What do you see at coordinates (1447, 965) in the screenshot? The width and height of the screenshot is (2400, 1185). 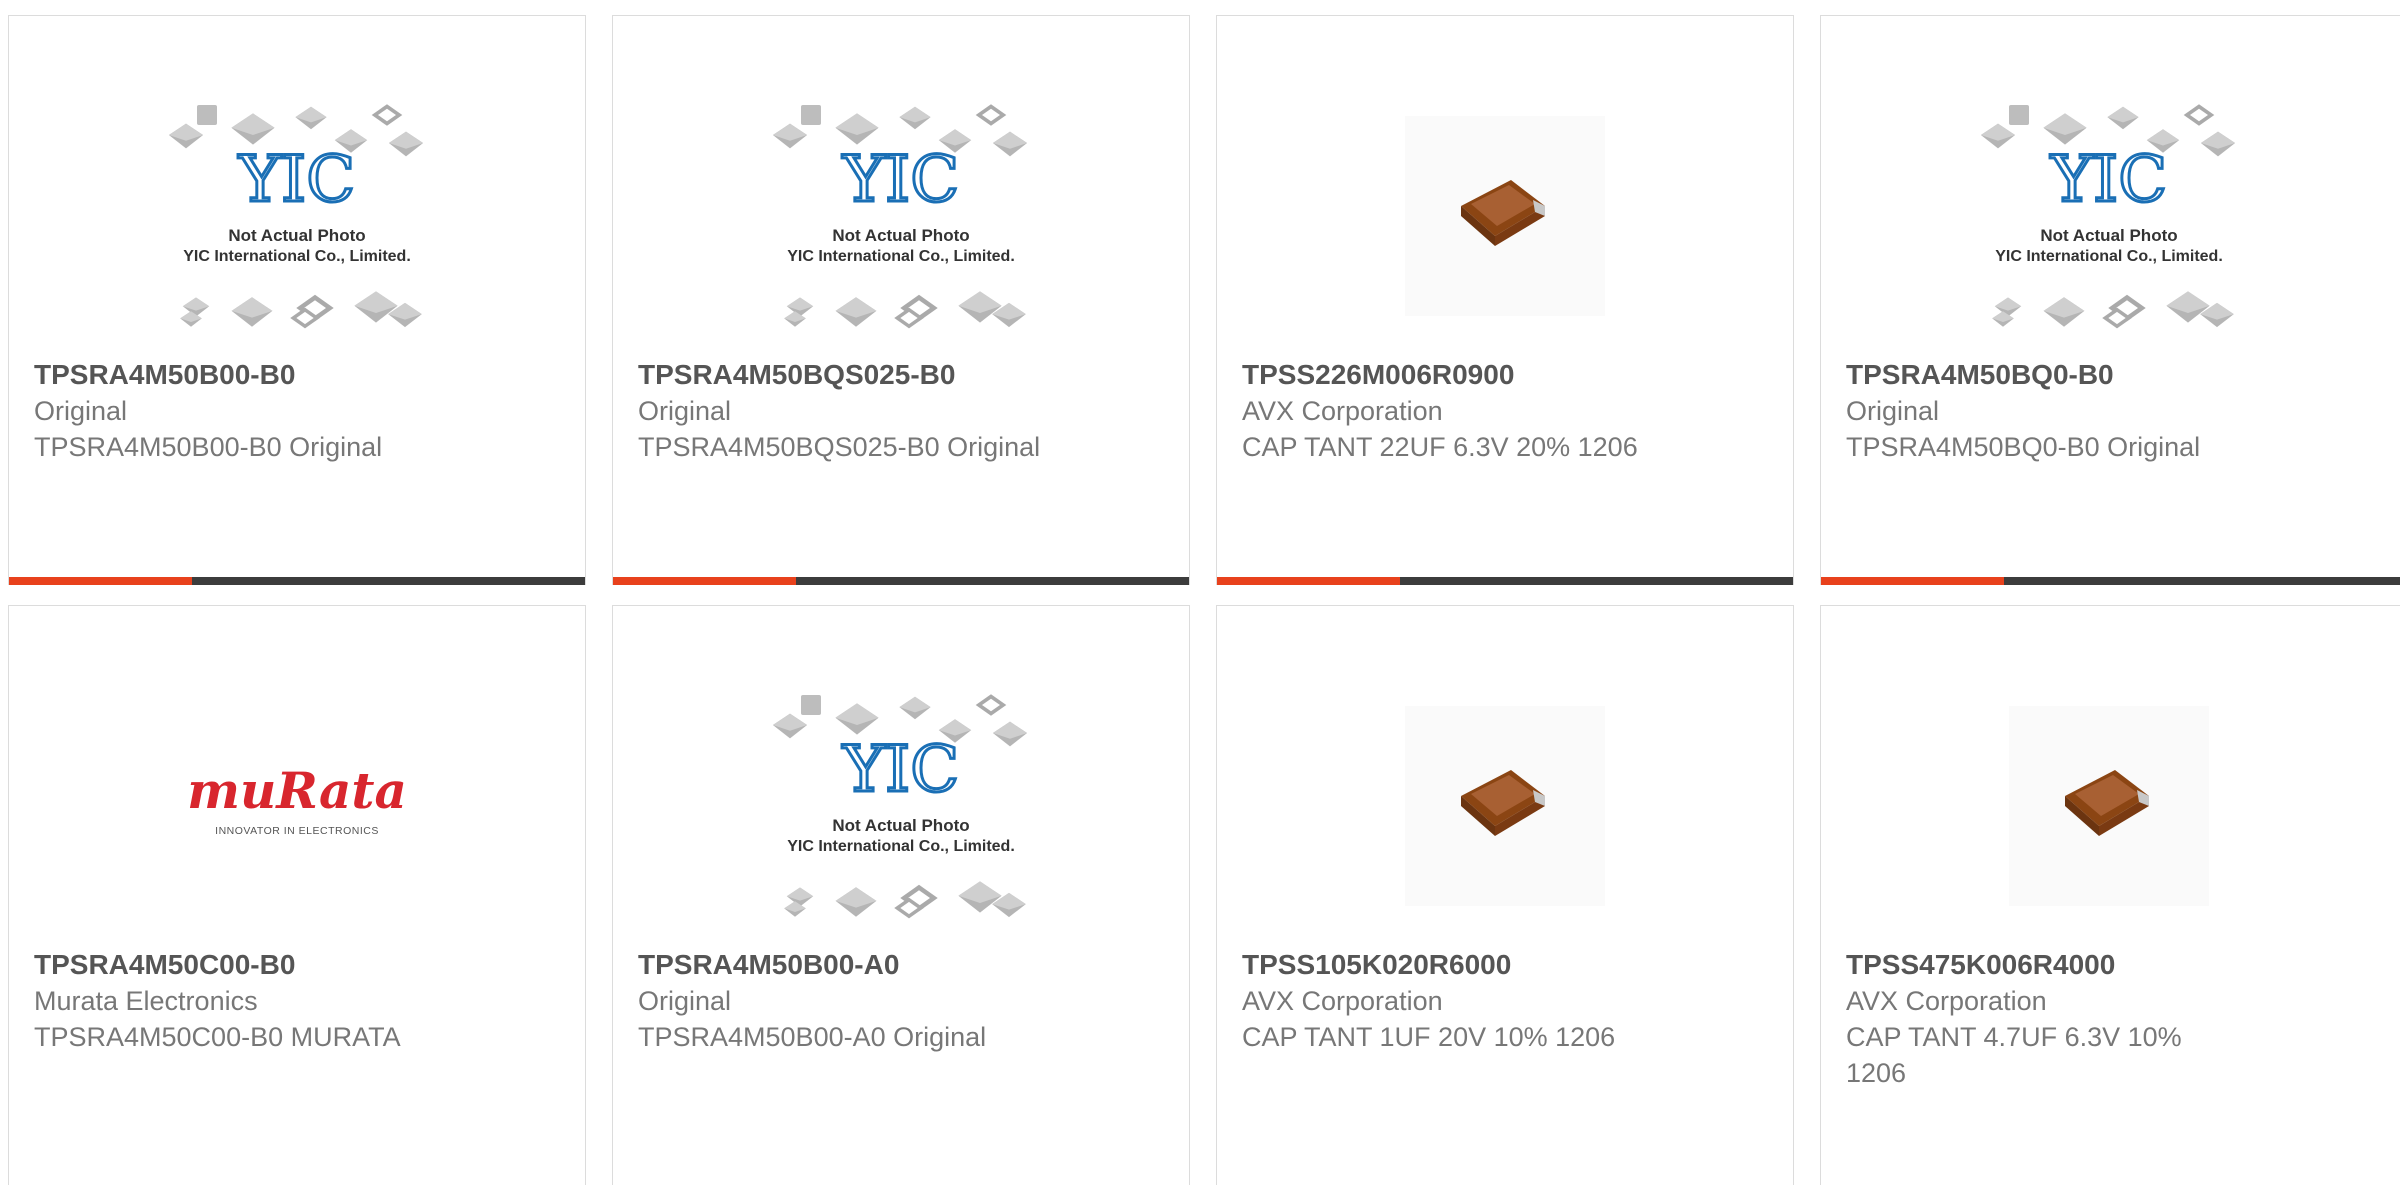 I see `part-number: TPSS105K020R6000` at bounding box center [1447, 965].